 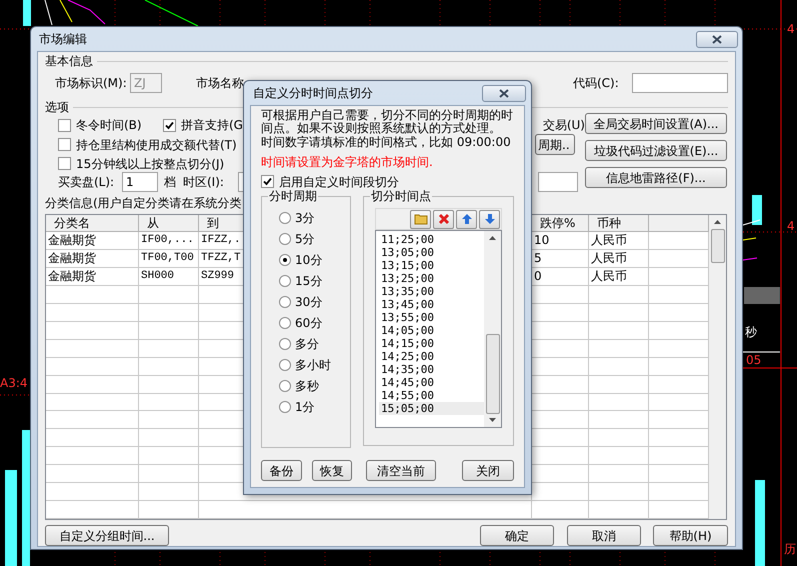 I want to click on list-item: 13;45;00, so click(x=431, y=304).